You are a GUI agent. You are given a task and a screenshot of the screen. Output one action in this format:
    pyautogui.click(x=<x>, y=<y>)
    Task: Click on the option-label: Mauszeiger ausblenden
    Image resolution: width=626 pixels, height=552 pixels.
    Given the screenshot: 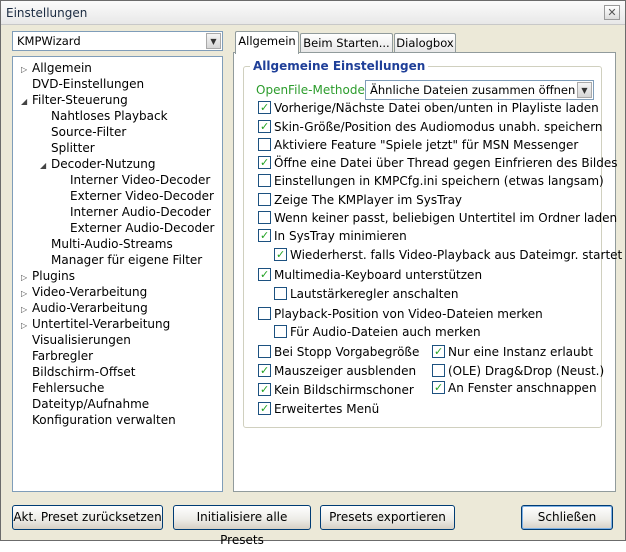 What is the action you would take?
    pyautogui.click(x=345, y=371)
    